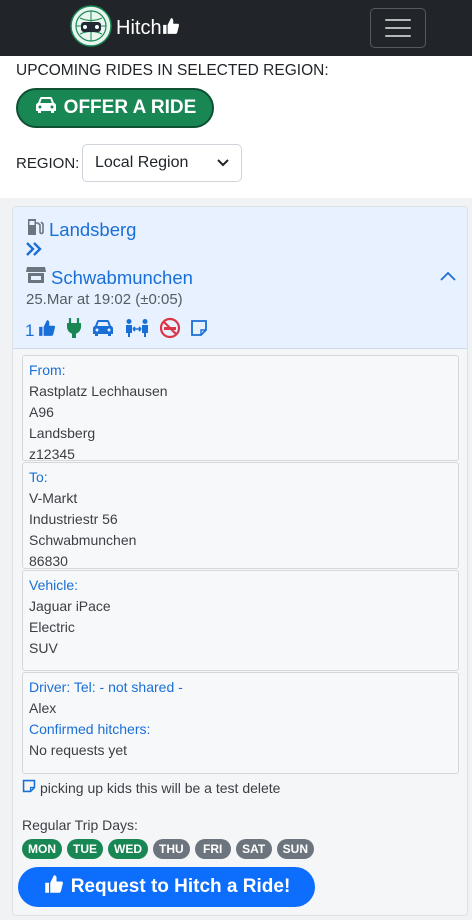 This screenshot has width=472, height=920. Describe the element at coordinates (36, 277) in the screenshot. I see `store-icon` at that location.